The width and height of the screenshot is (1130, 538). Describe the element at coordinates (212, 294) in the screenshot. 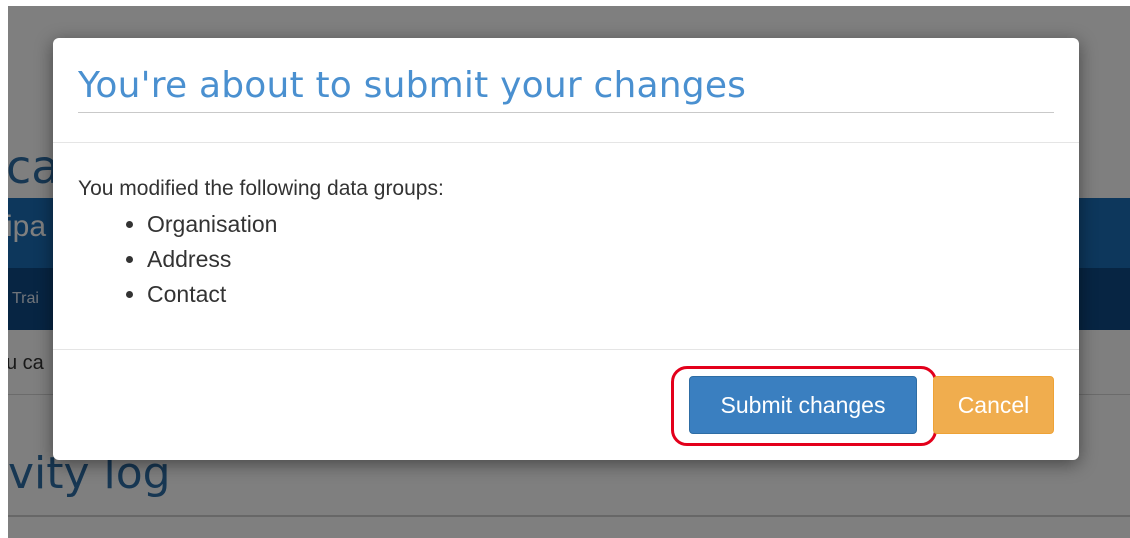

I see `list-item: Contact` at that location.